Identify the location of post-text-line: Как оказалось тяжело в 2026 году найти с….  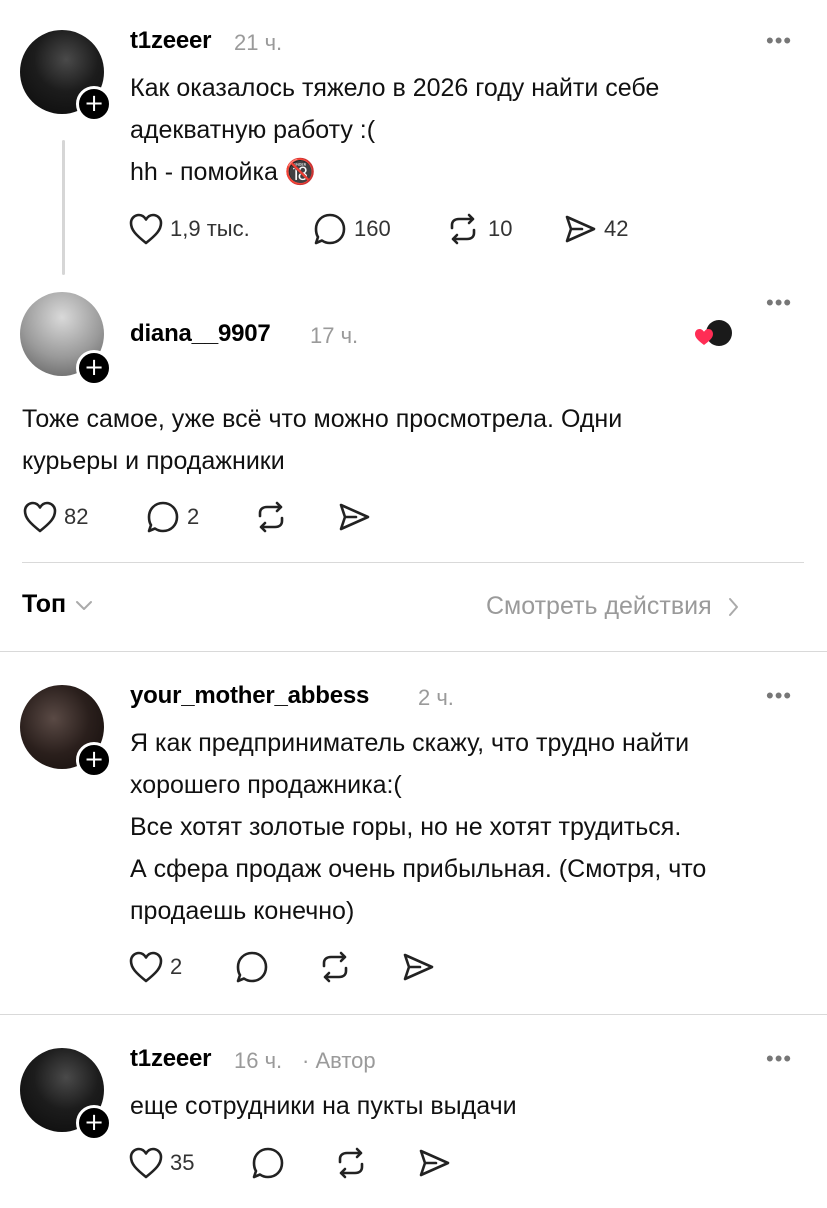
(395, 88).